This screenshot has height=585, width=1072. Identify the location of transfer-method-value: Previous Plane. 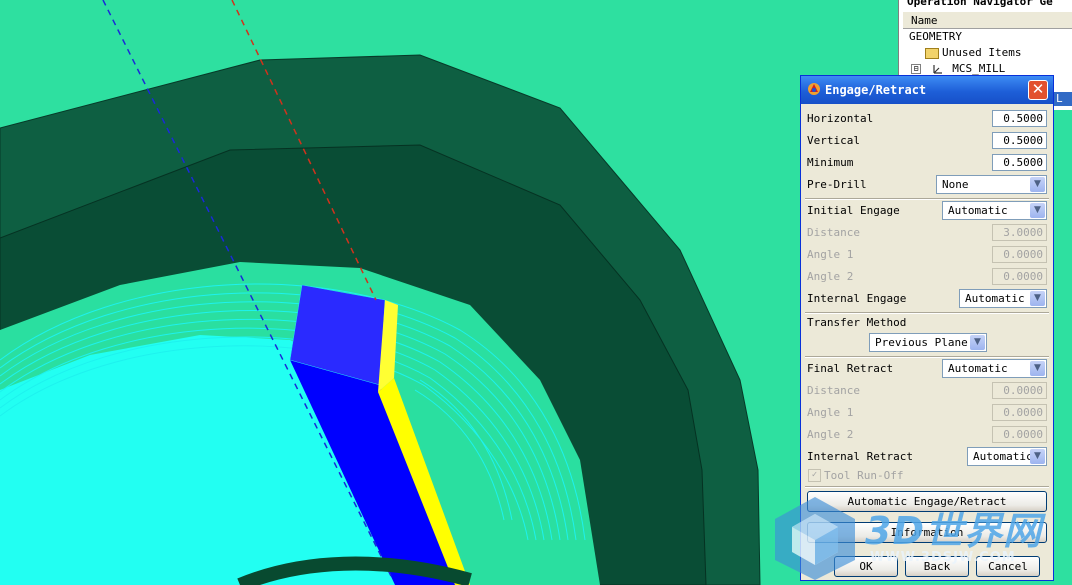
(921, 342).